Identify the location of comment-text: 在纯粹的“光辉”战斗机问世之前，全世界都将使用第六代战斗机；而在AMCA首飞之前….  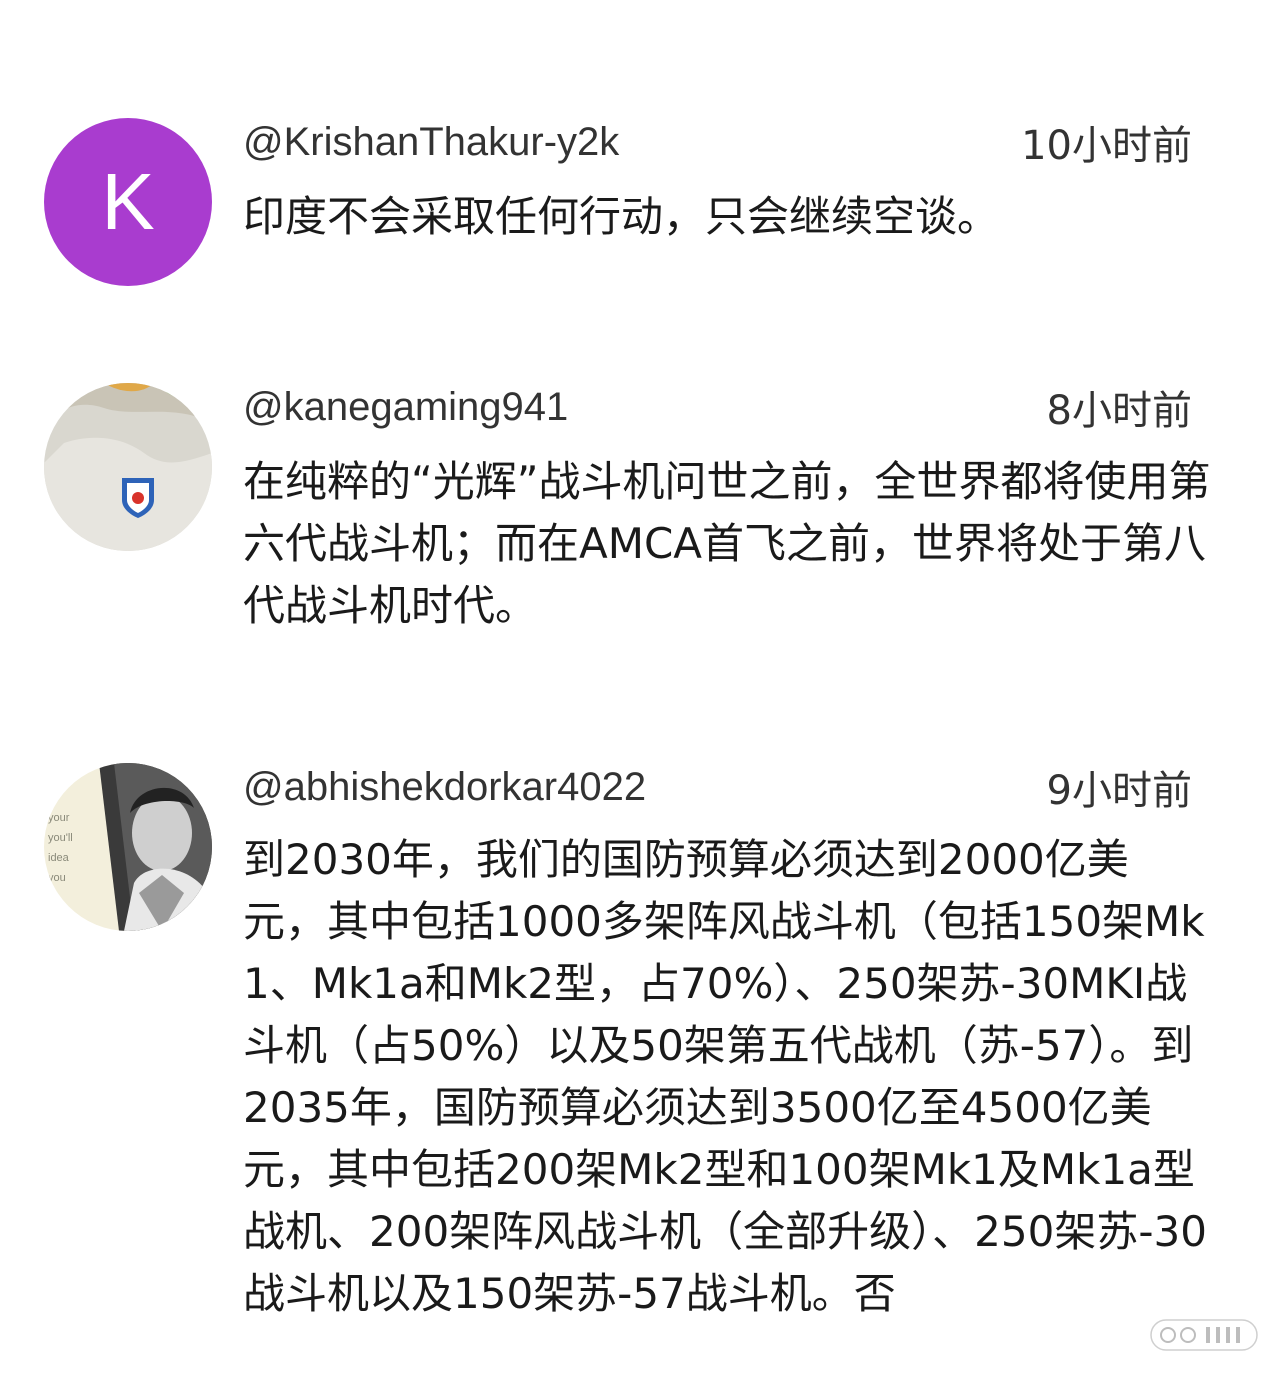
(727, 543).